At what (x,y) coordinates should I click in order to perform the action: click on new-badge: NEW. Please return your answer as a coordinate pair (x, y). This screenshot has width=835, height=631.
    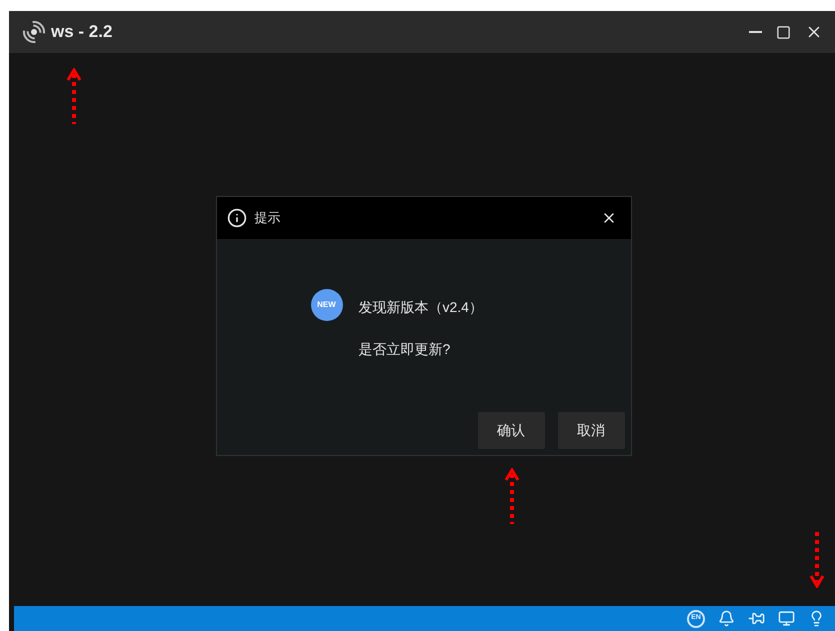
    Looking at the image, I should click on (326, 304).